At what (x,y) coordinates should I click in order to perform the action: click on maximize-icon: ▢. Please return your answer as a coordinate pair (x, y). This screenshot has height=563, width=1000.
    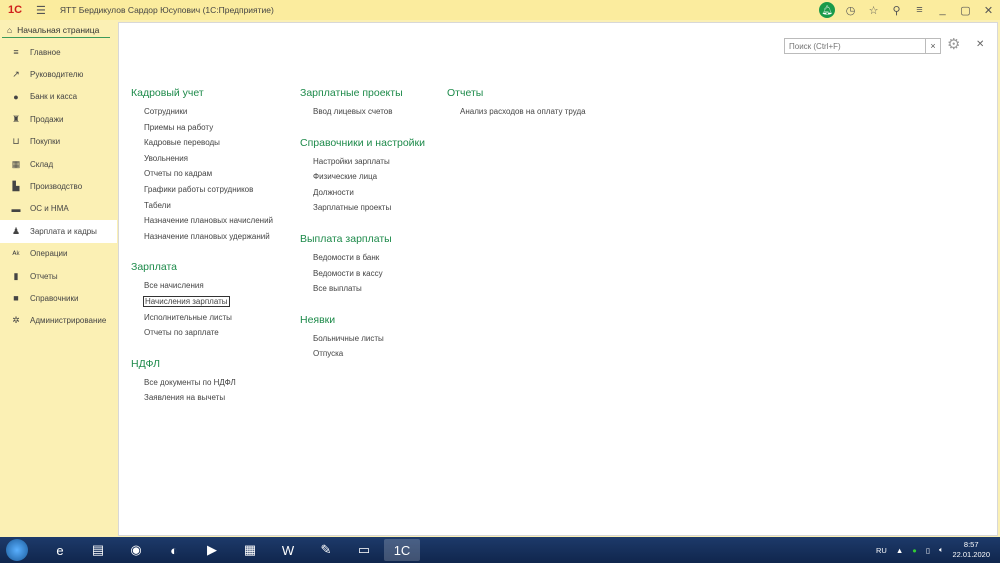
    Looking at the image, I should click on (965, 10).